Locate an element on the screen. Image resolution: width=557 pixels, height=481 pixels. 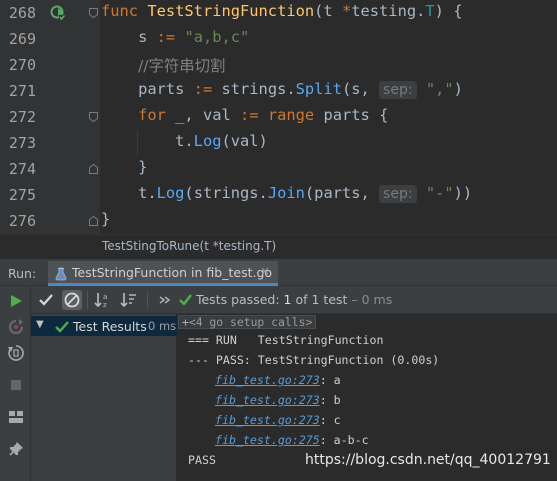
run-label: Run: is located at coordinates (22, 273).